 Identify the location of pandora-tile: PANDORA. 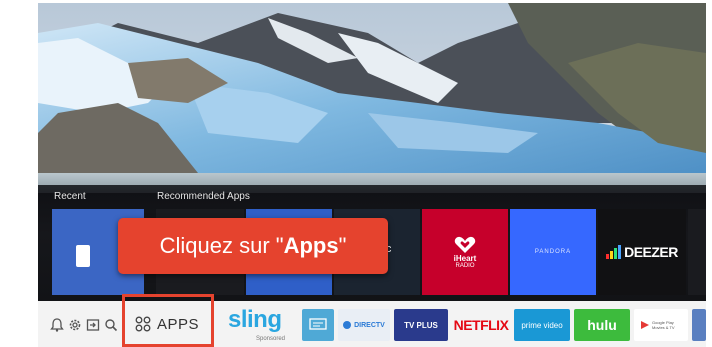
(553, 252).